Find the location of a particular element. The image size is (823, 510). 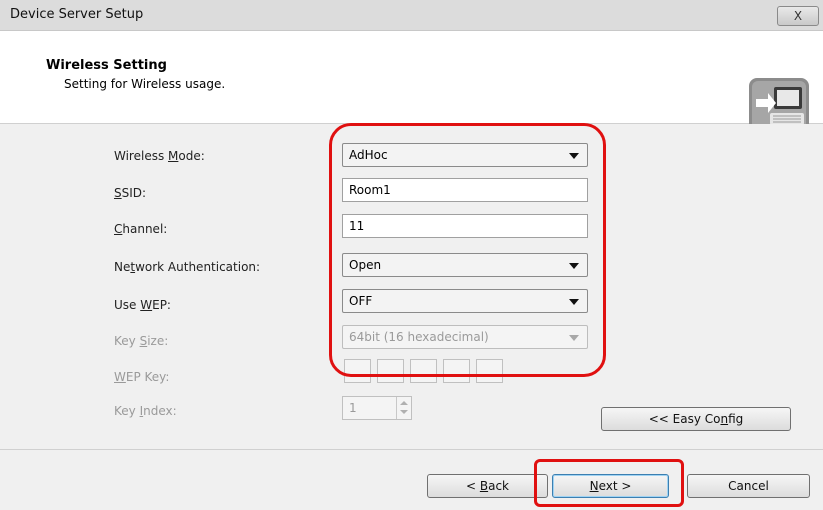

back-button: < Back is located at coordinates (487, 486).